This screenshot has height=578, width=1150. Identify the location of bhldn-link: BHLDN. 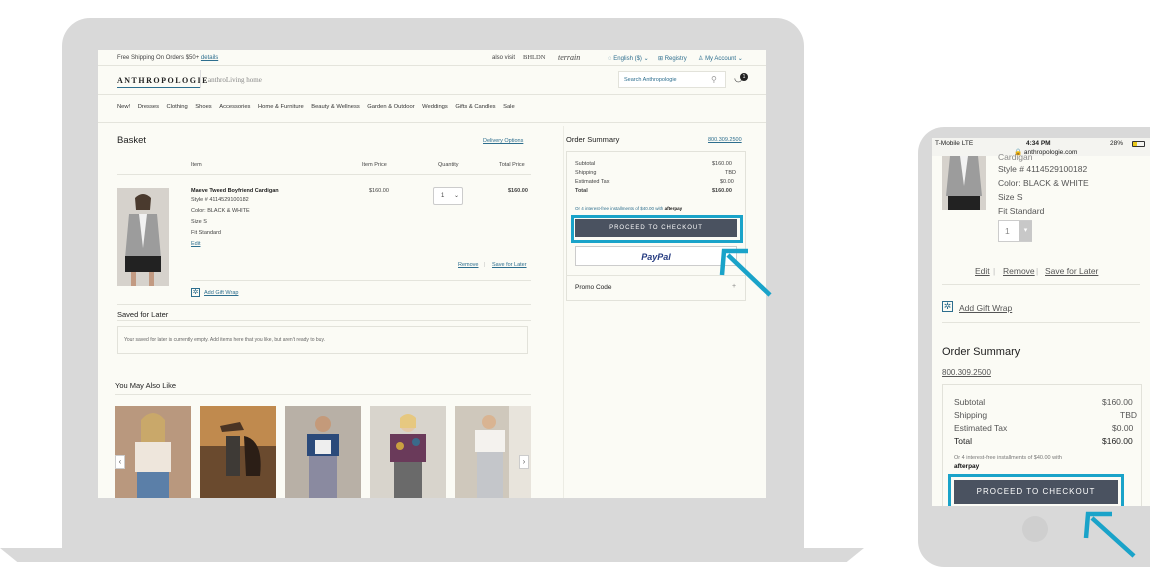
(534, 57).